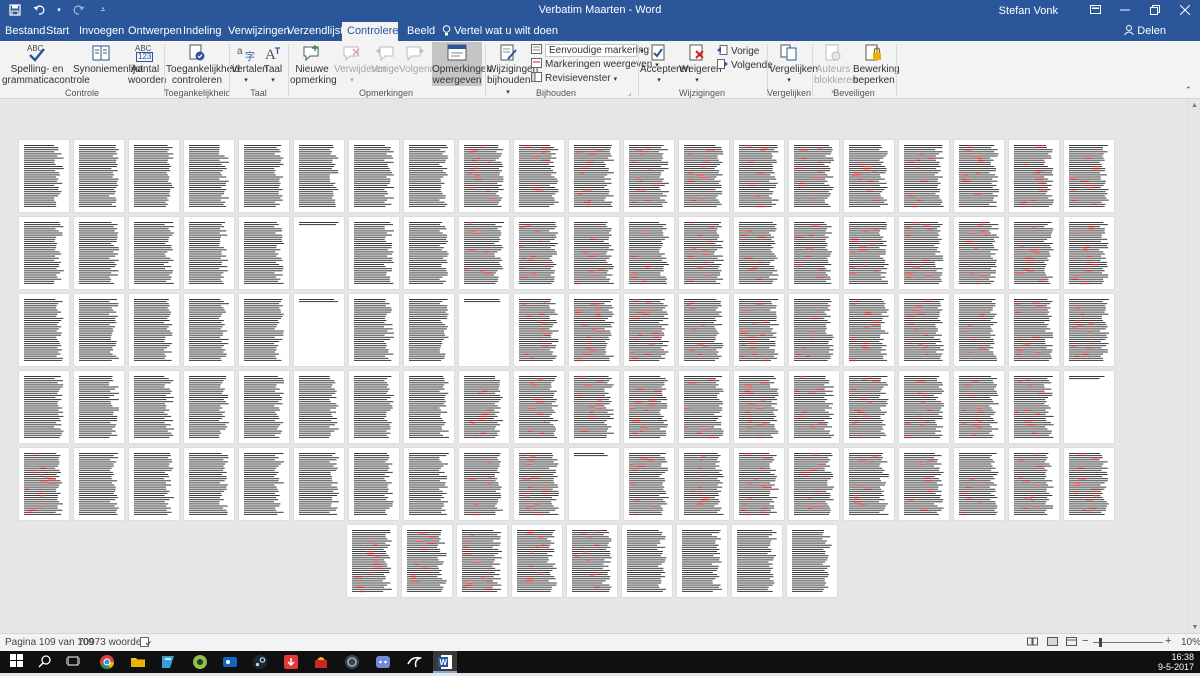 The width and height of the screenshot is (1200, 676). I want to click on share-button: Delen, so click(1145, 31).